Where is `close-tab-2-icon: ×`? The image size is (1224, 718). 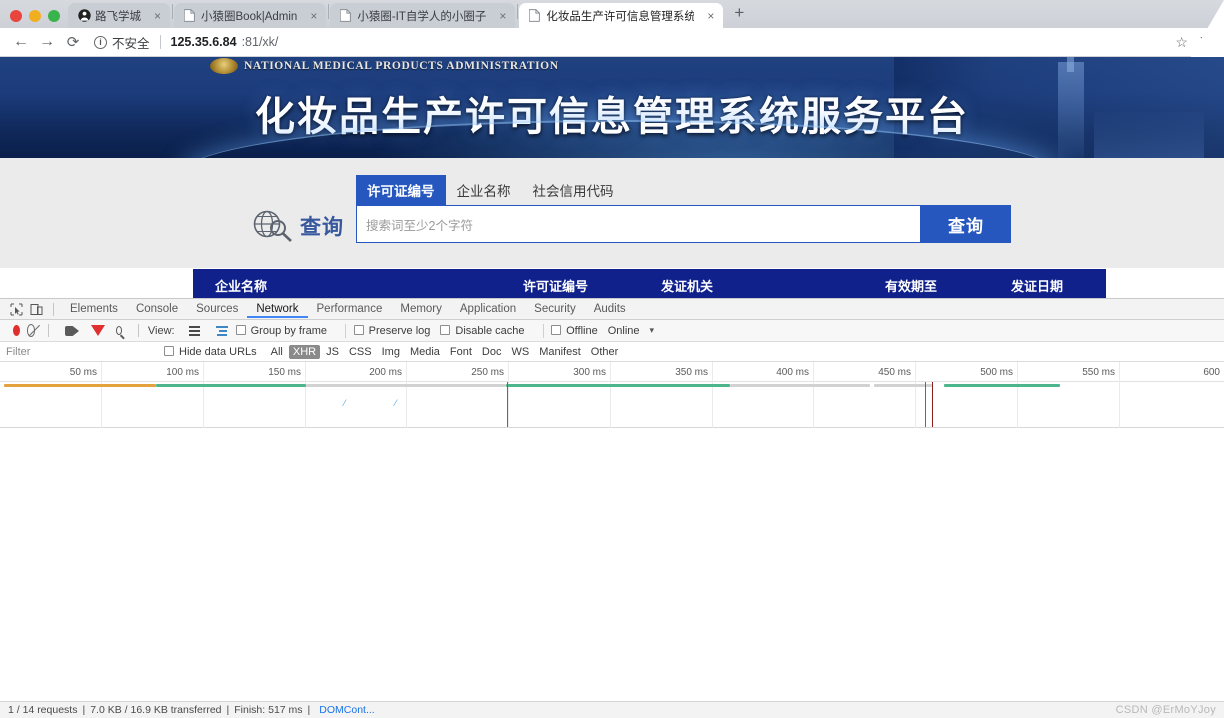
close-tab-2-icon: × is located at coordinates (313, 16).